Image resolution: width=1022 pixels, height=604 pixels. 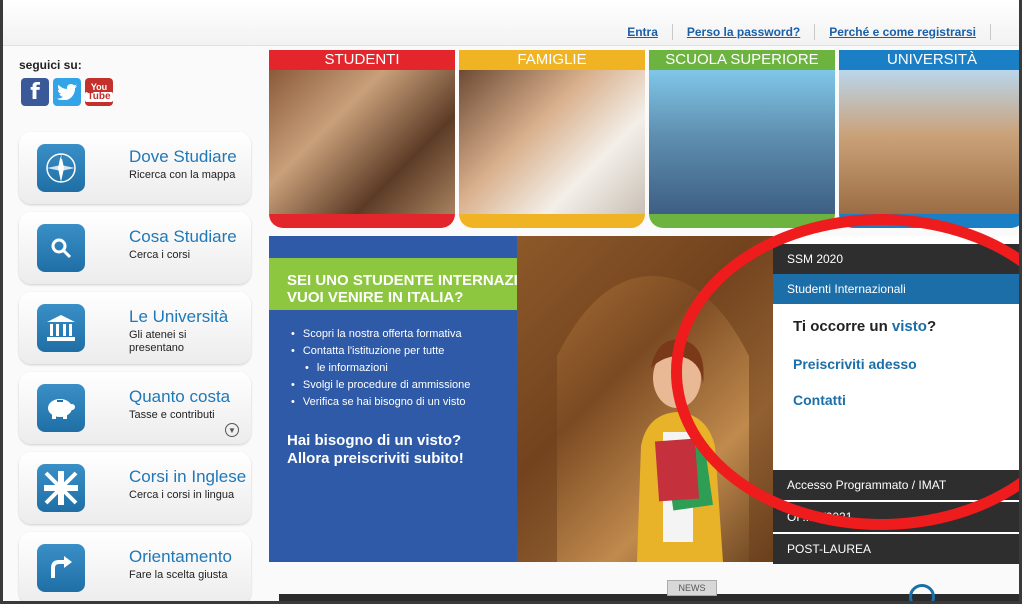 What do you see at coordinates (352, 368) in the screenshot?
I see `bullet-continuation-text: le informazioni` at bounding box center [352, 368].